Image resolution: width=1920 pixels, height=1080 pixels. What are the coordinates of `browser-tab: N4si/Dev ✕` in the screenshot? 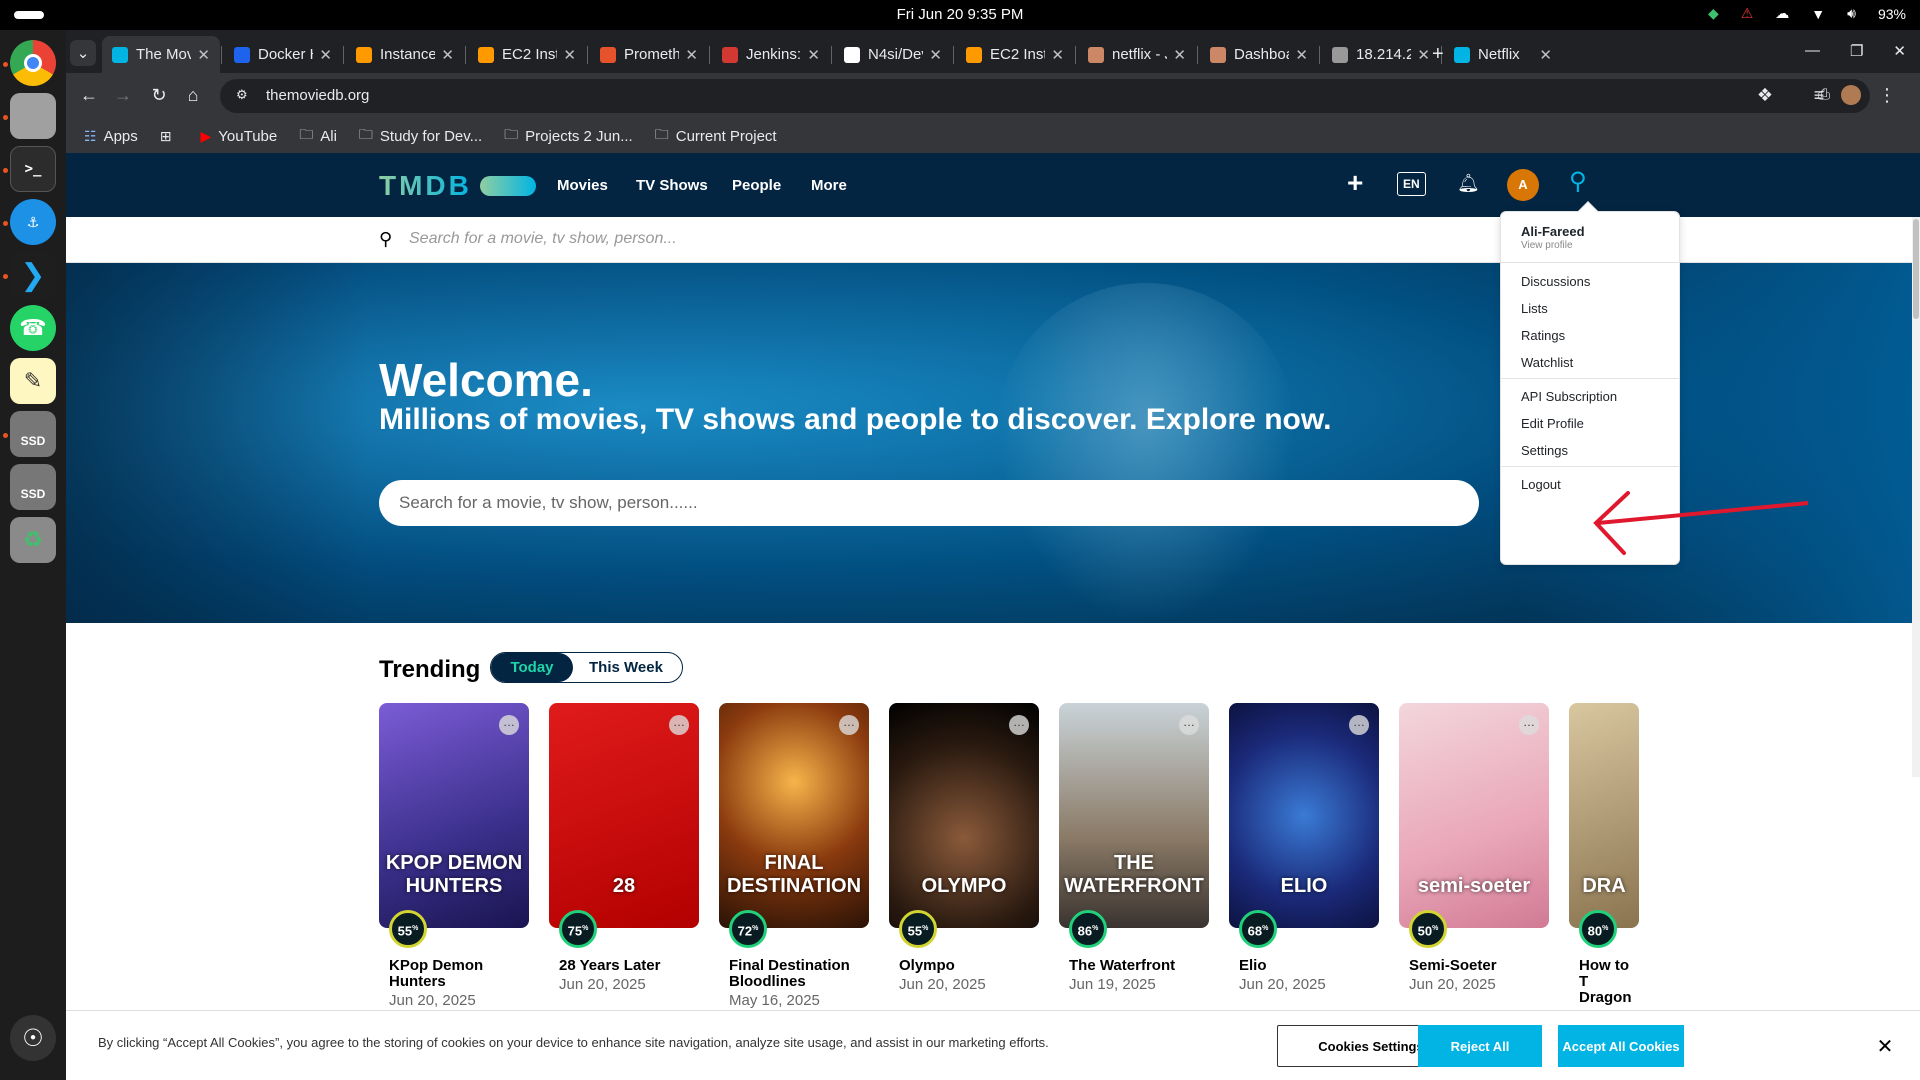 It's located at (893, 54).